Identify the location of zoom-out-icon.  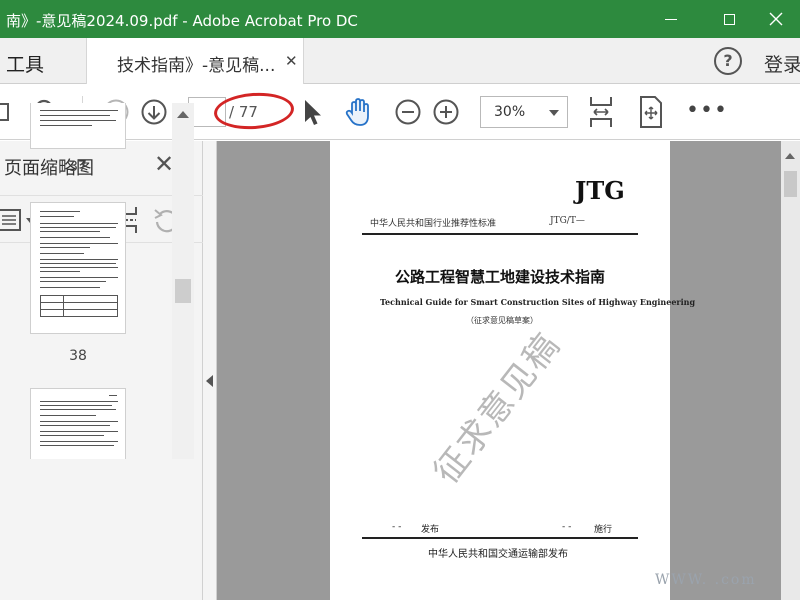
(408, 112).